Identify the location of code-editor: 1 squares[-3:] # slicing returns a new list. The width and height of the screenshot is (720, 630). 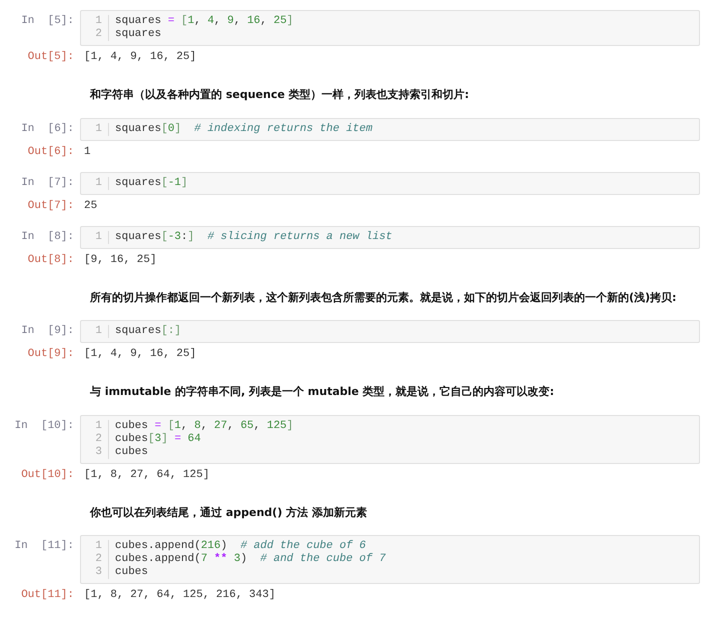
(390, 237).